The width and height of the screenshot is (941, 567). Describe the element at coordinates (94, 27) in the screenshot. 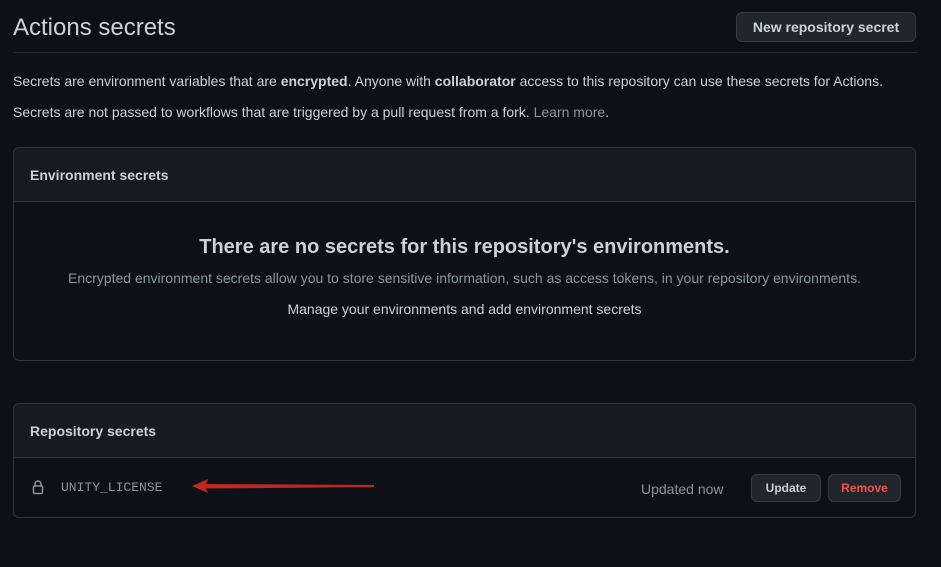

I see `page-title: Actions secrets` at that location.